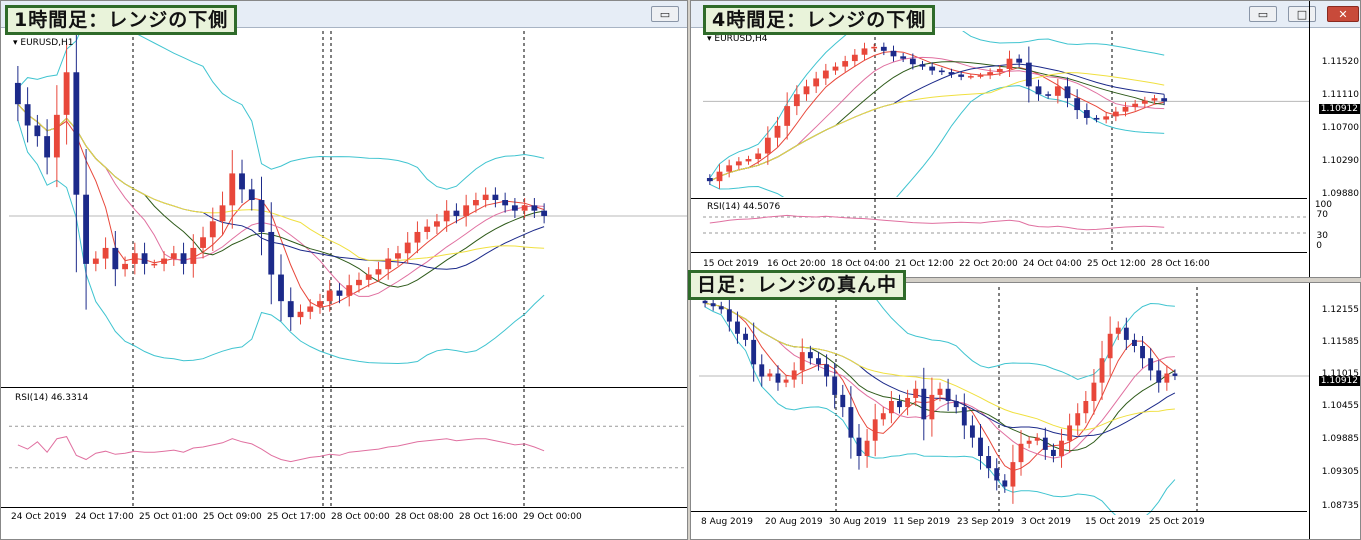  Describe the element at coordinates (1340, 95) in the screenshot. I see `price-tick: 1.11110` at that location.